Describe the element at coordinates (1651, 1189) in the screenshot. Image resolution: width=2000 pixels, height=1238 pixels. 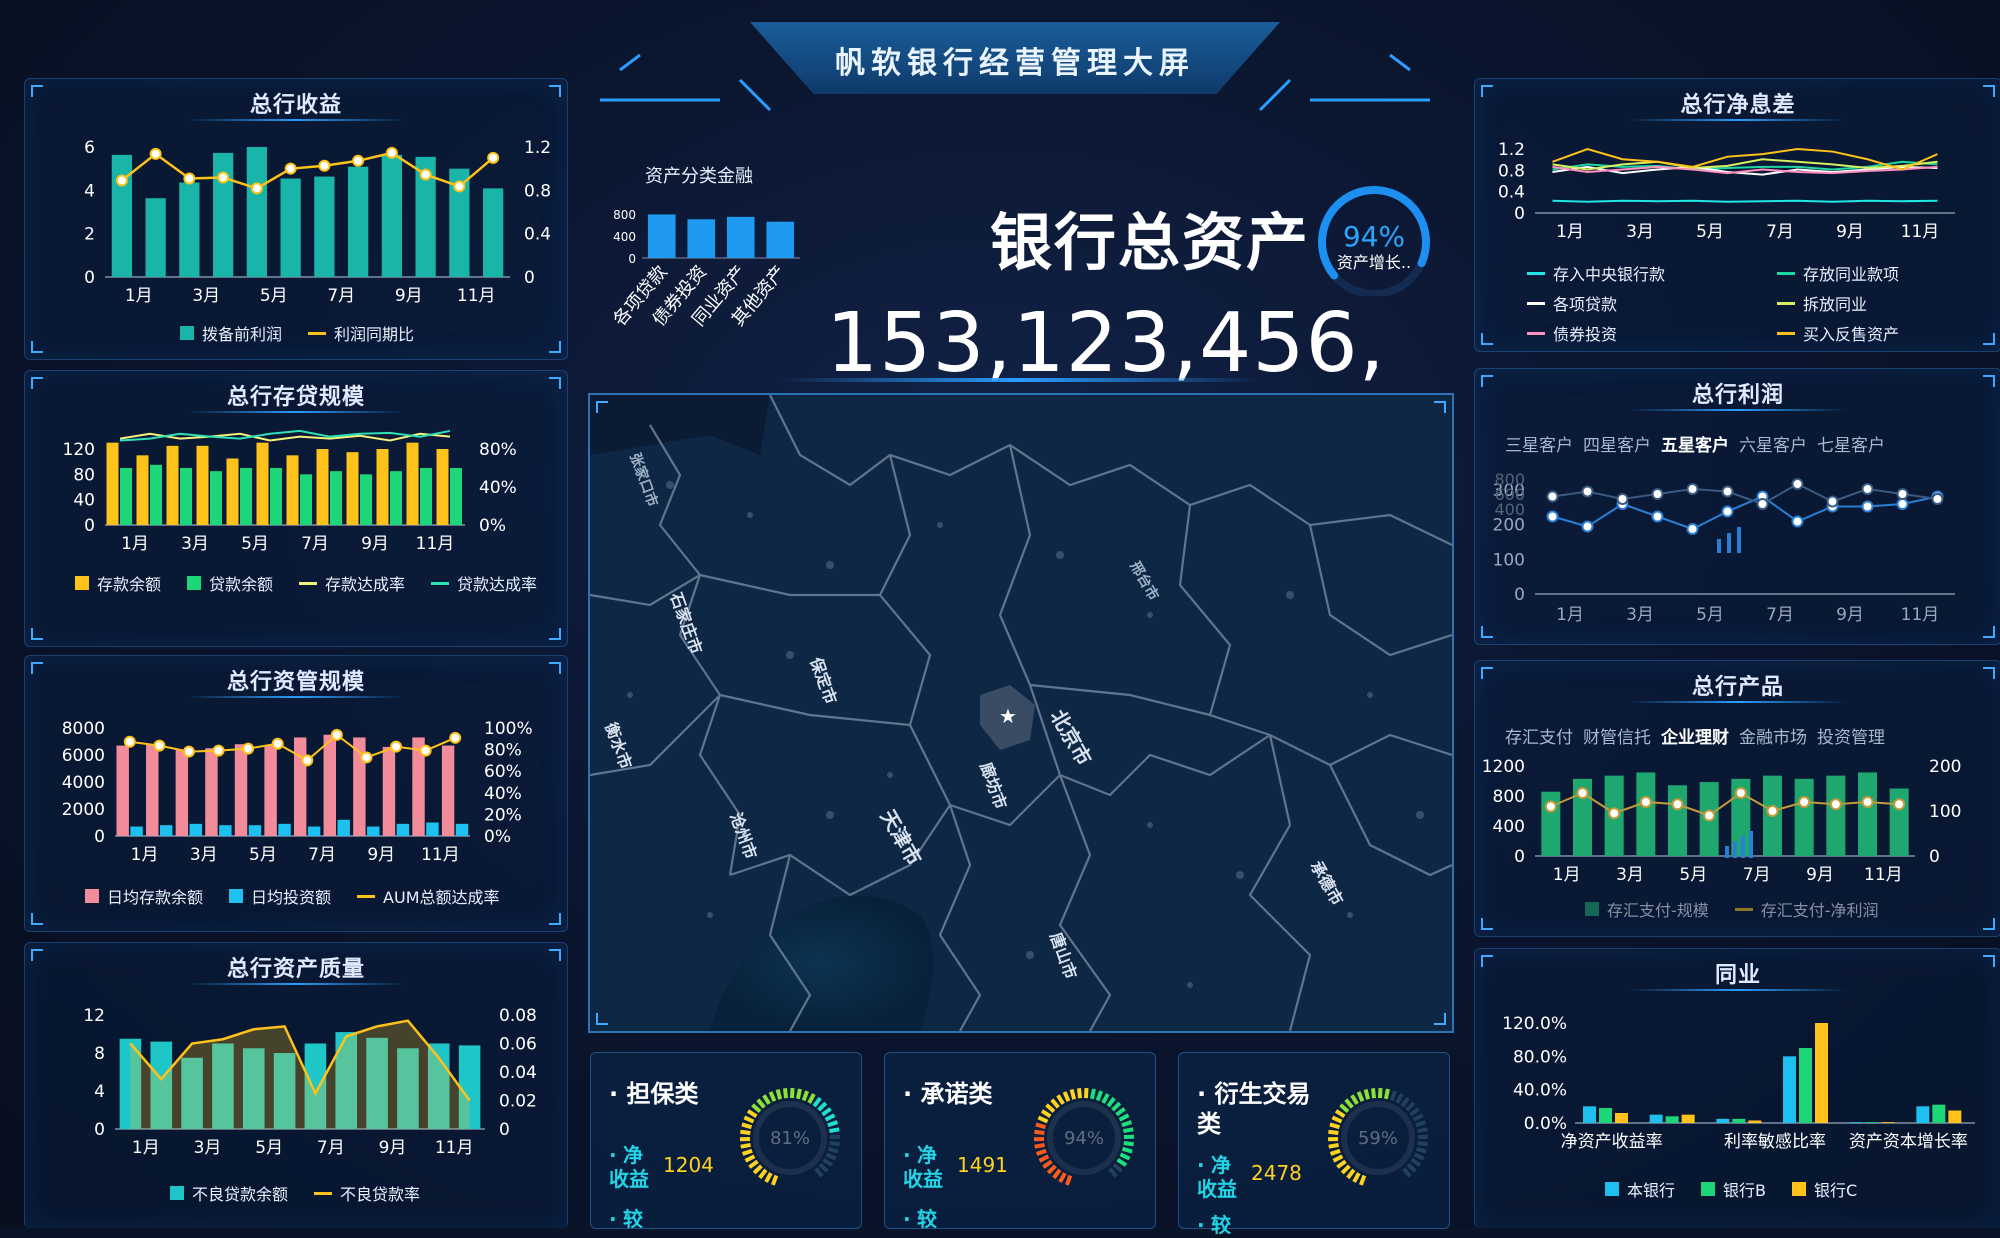
I see `legend-label: 本银行` at that location.